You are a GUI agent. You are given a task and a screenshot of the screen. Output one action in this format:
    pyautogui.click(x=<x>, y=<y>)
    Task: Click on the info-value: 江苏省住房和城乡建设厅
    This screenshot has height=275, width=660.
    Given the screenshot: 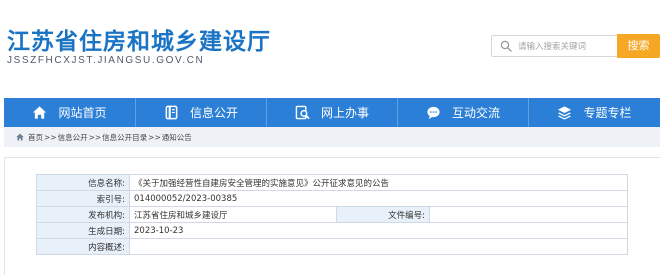 What is the action you would take?
    pyautogui.click(x=233, y=214)
    